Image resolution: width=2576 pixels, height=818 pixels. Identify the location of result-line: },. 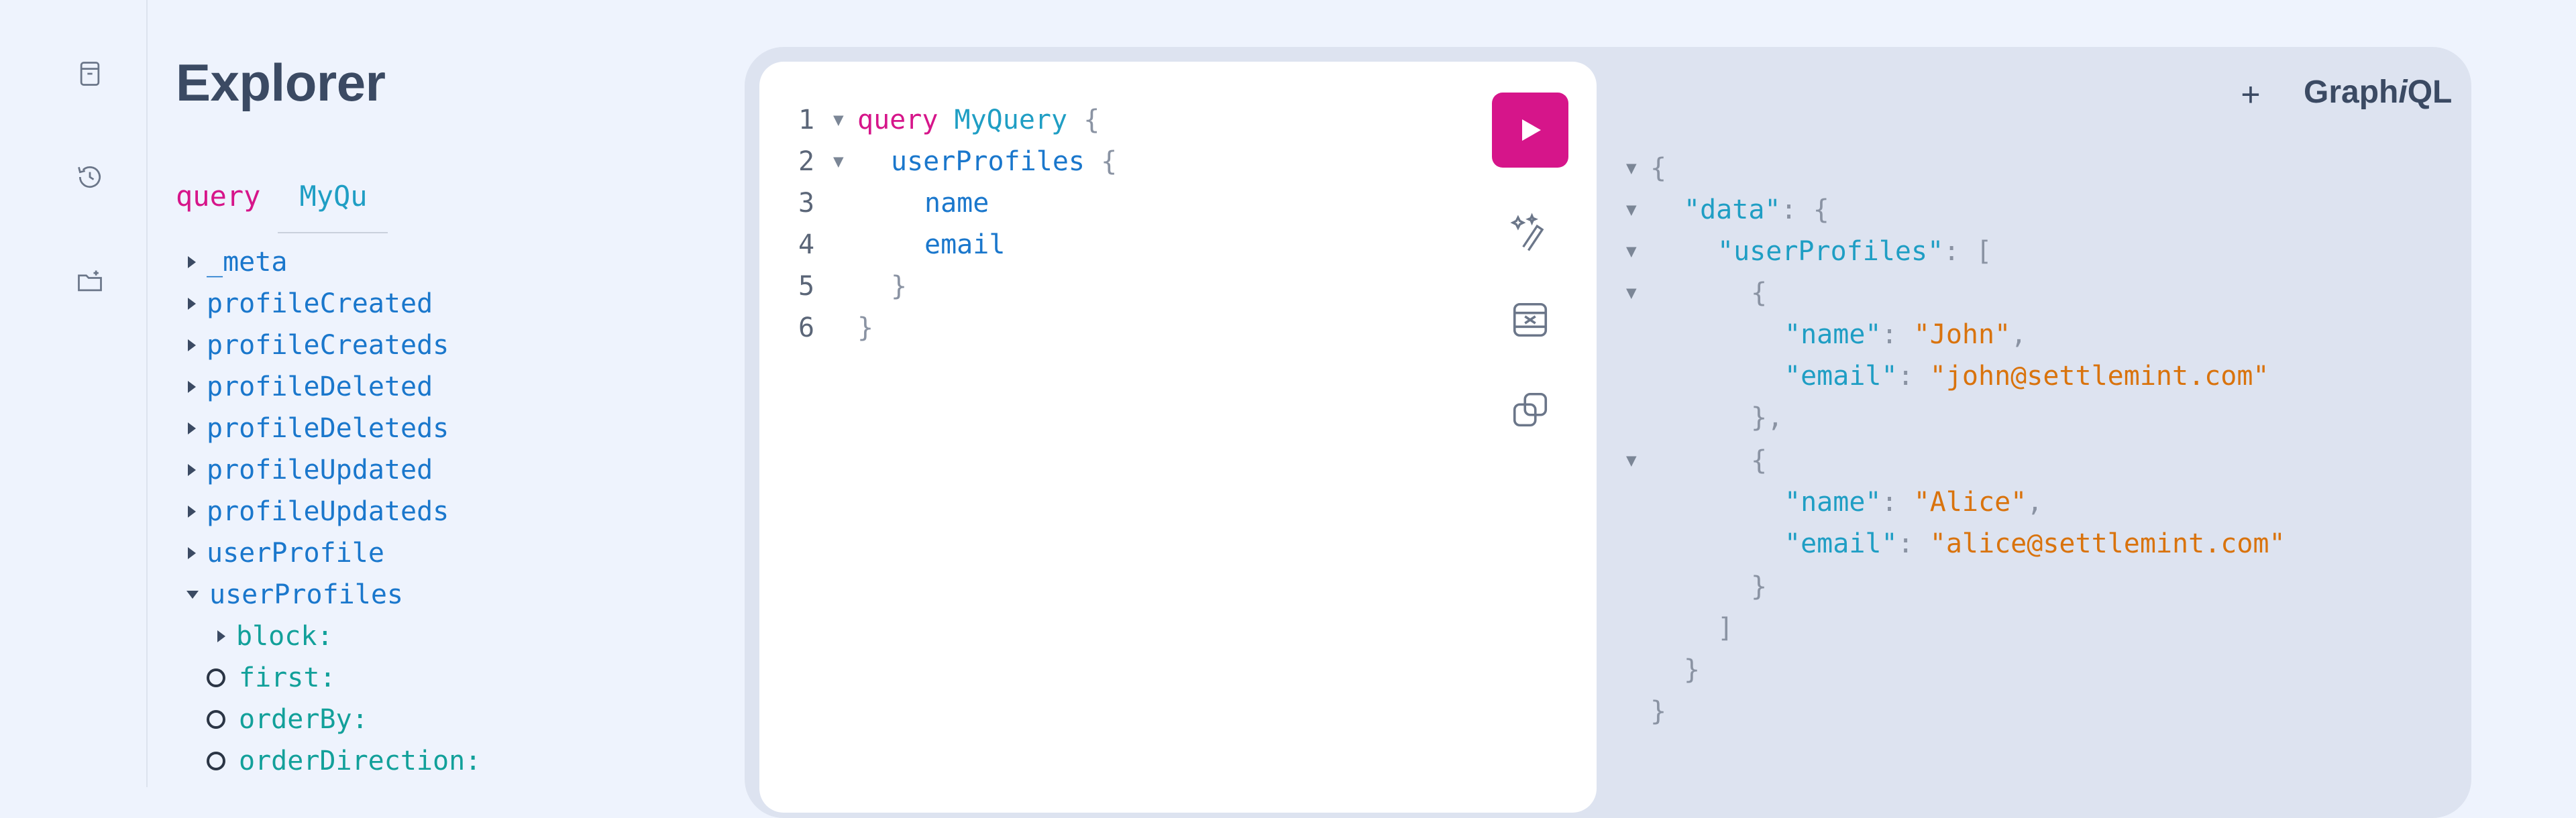
(1767, 418).